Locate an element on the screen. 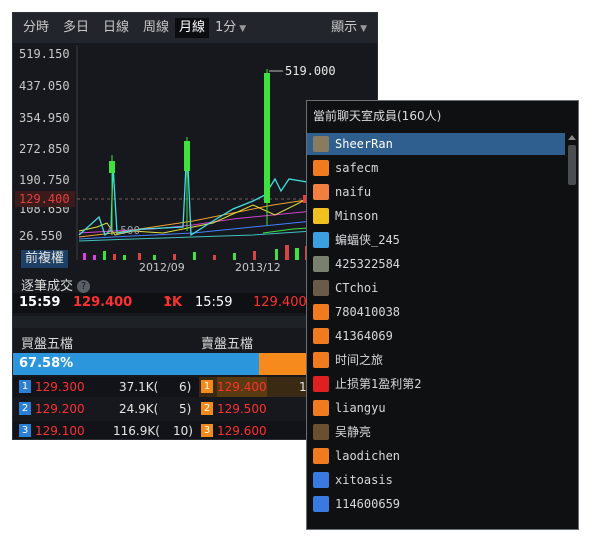  tab-weekly: 周線 is located at coordinates (156, 28).